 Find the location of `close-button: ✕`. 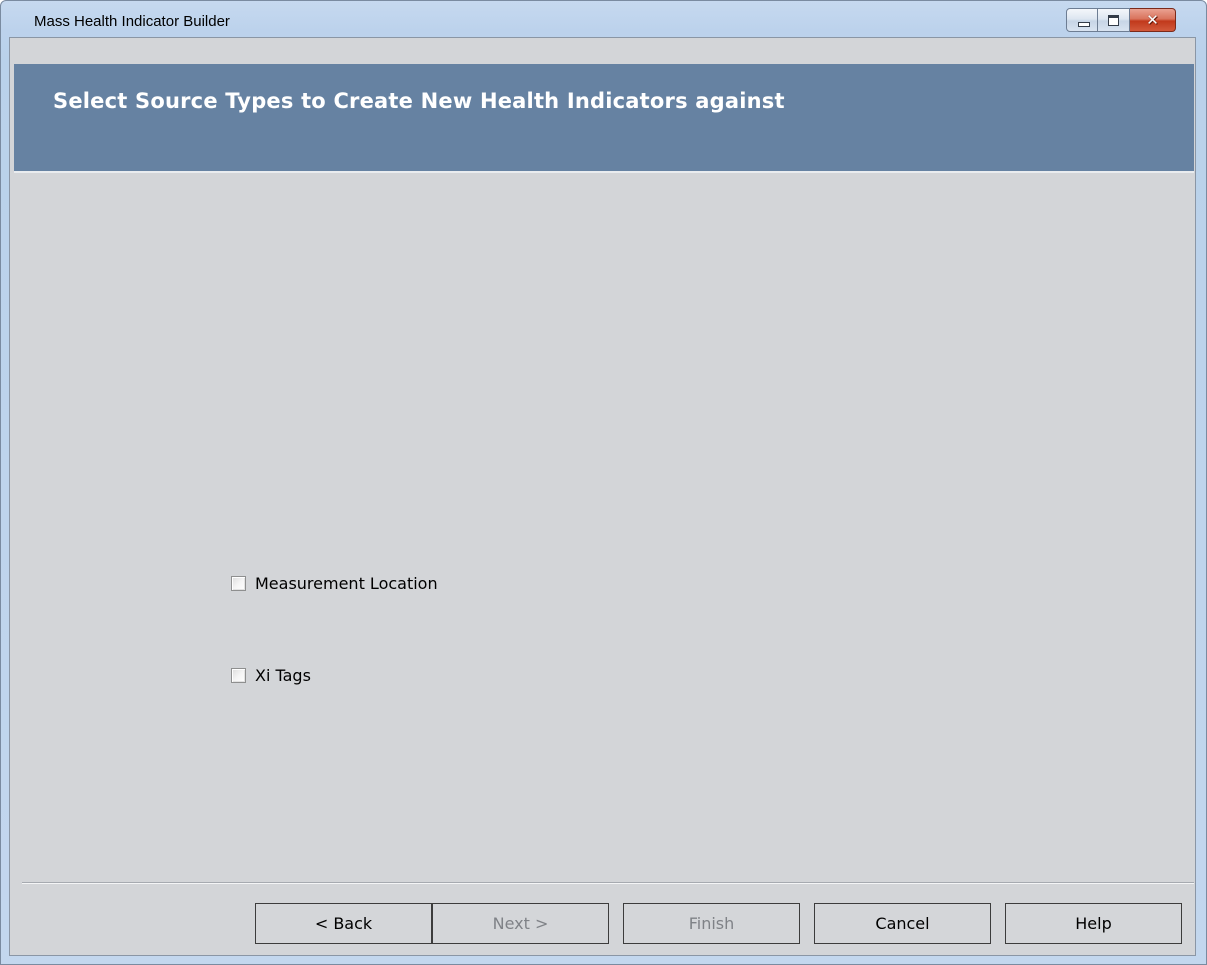

close-button: ✕ is located at coordinates (1153, 20).